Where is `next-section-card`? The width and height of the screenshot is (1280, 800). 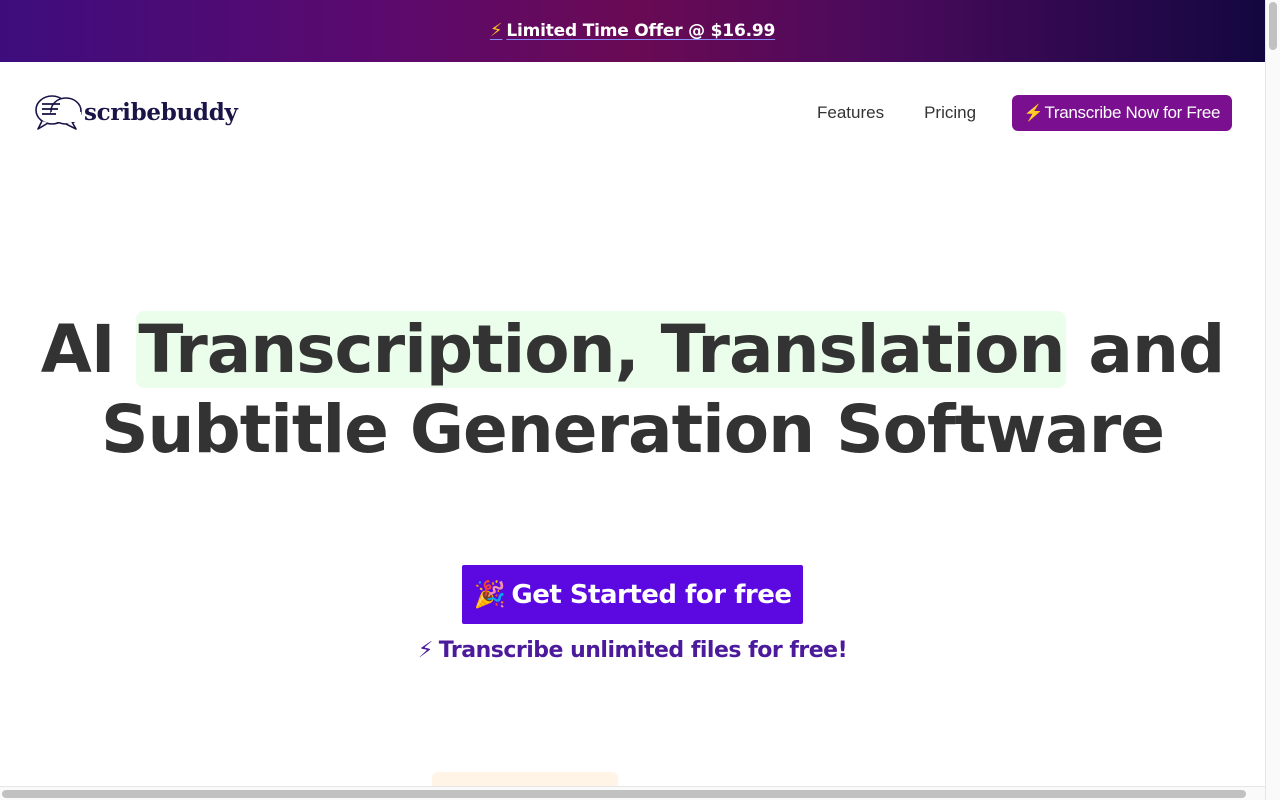 next-section-card is located at coordinates (525, 779).